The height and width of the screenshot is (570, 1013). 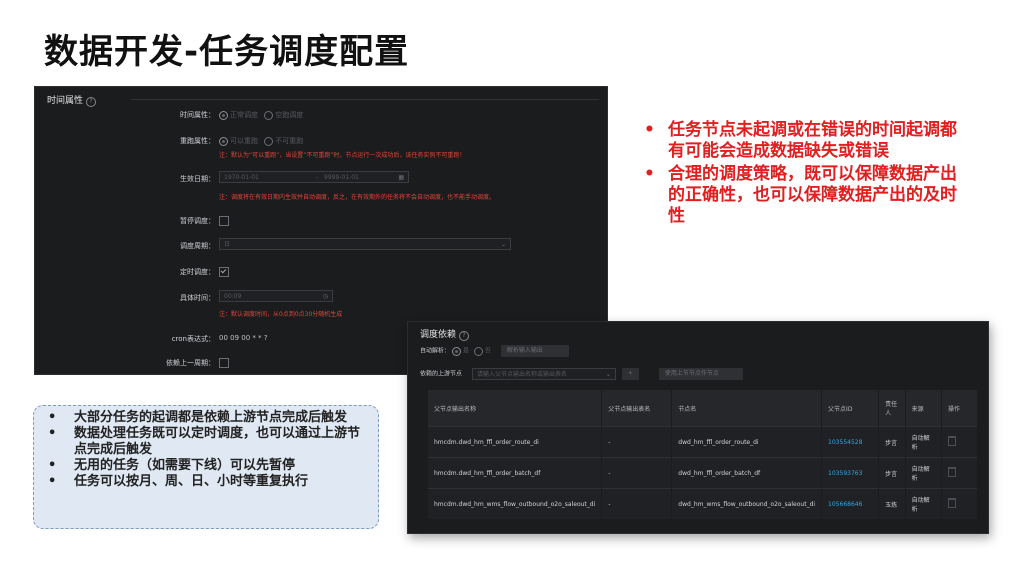 I want to click on cron-value: 00 09 00 * * ?, so click(x=243, y=338).